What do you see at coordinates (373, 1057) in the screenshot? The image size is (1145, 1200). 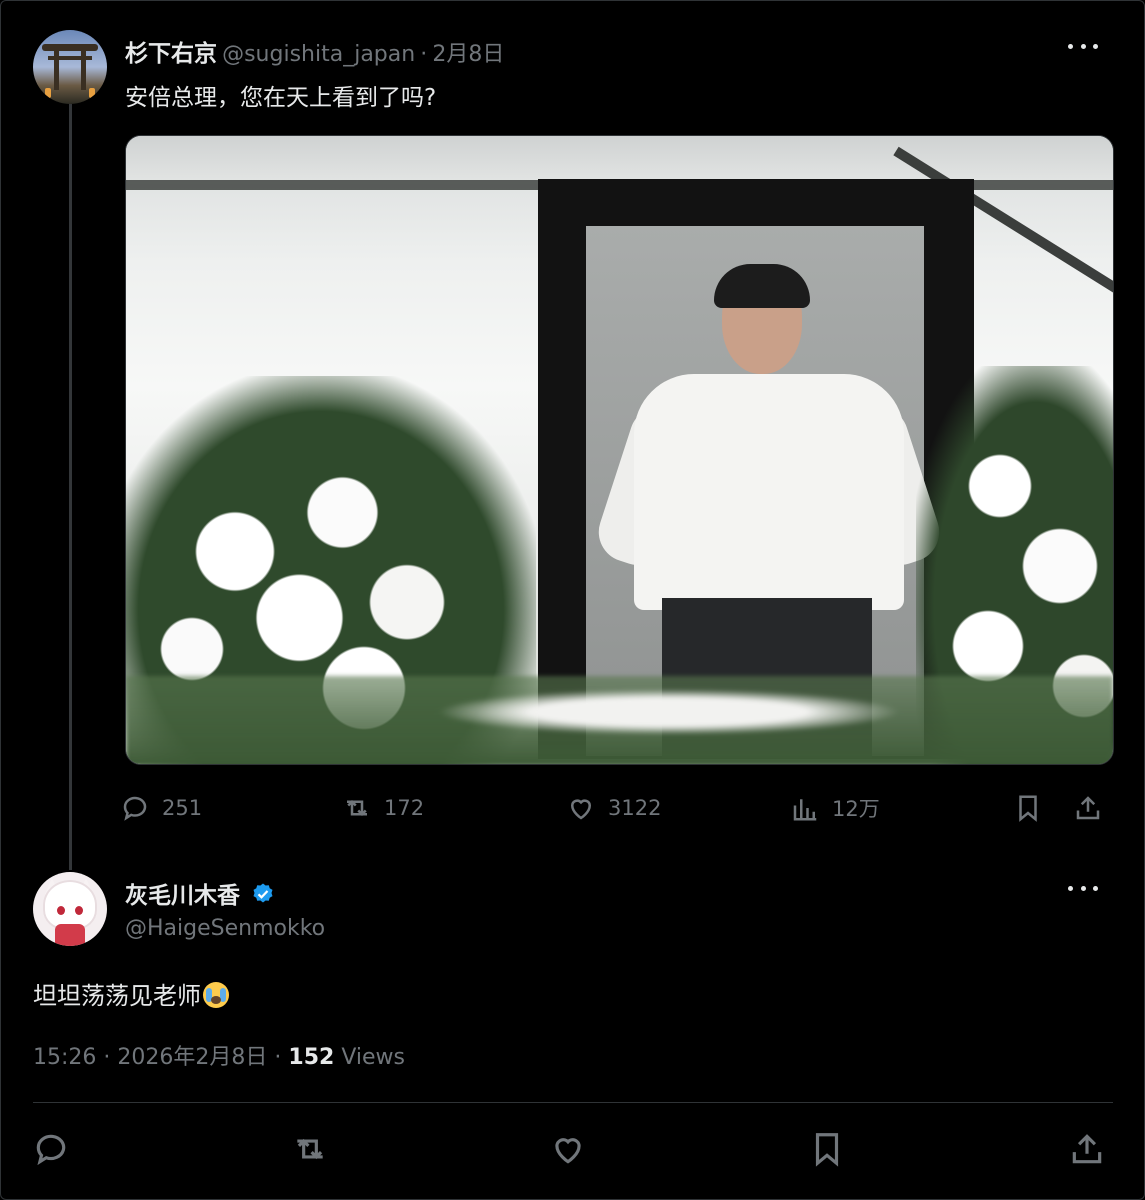 I see `views-label: Views` at bounding box center [373, 1057].